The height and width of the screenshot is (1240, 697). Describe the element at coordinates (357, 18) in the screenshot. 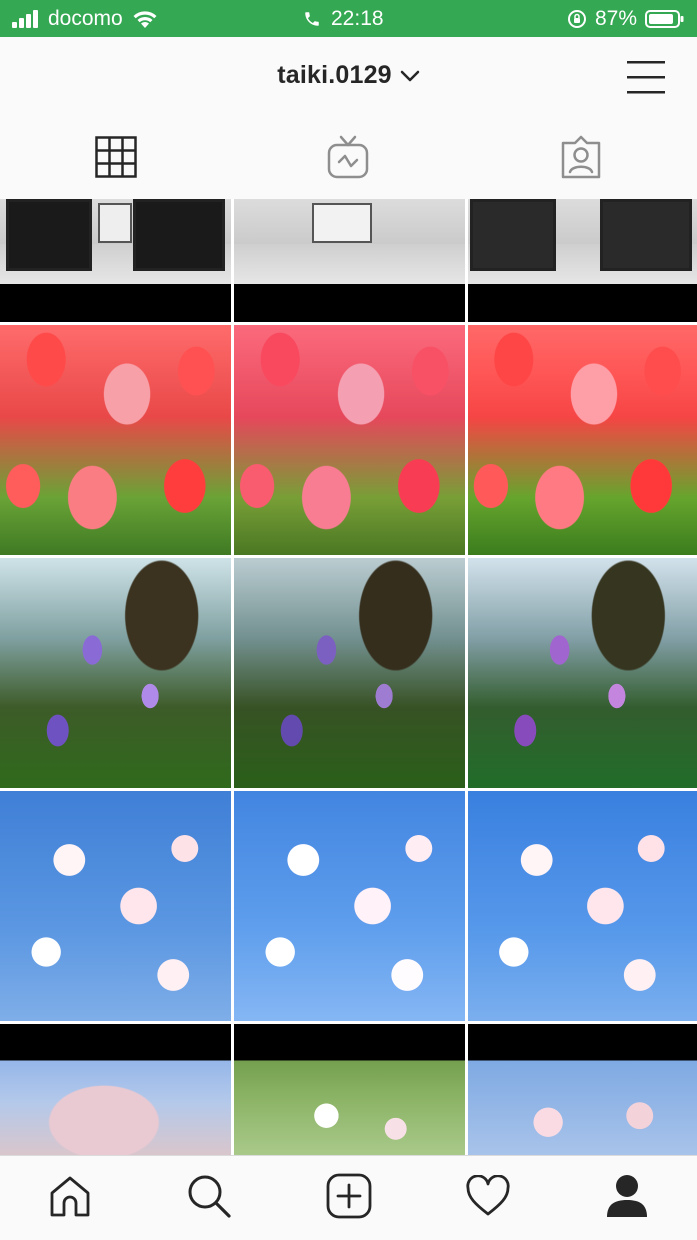

I see `clock: 22:18` at that location.